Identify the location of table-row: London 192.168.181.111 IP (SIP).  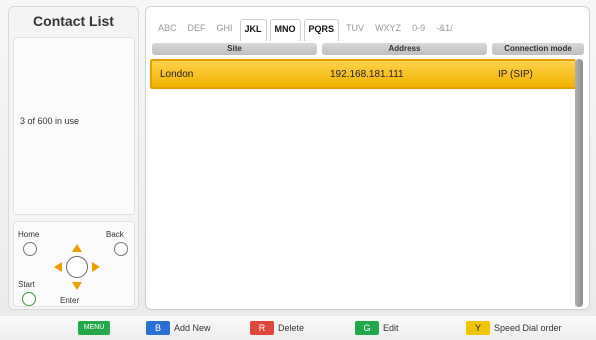
(366, 74).